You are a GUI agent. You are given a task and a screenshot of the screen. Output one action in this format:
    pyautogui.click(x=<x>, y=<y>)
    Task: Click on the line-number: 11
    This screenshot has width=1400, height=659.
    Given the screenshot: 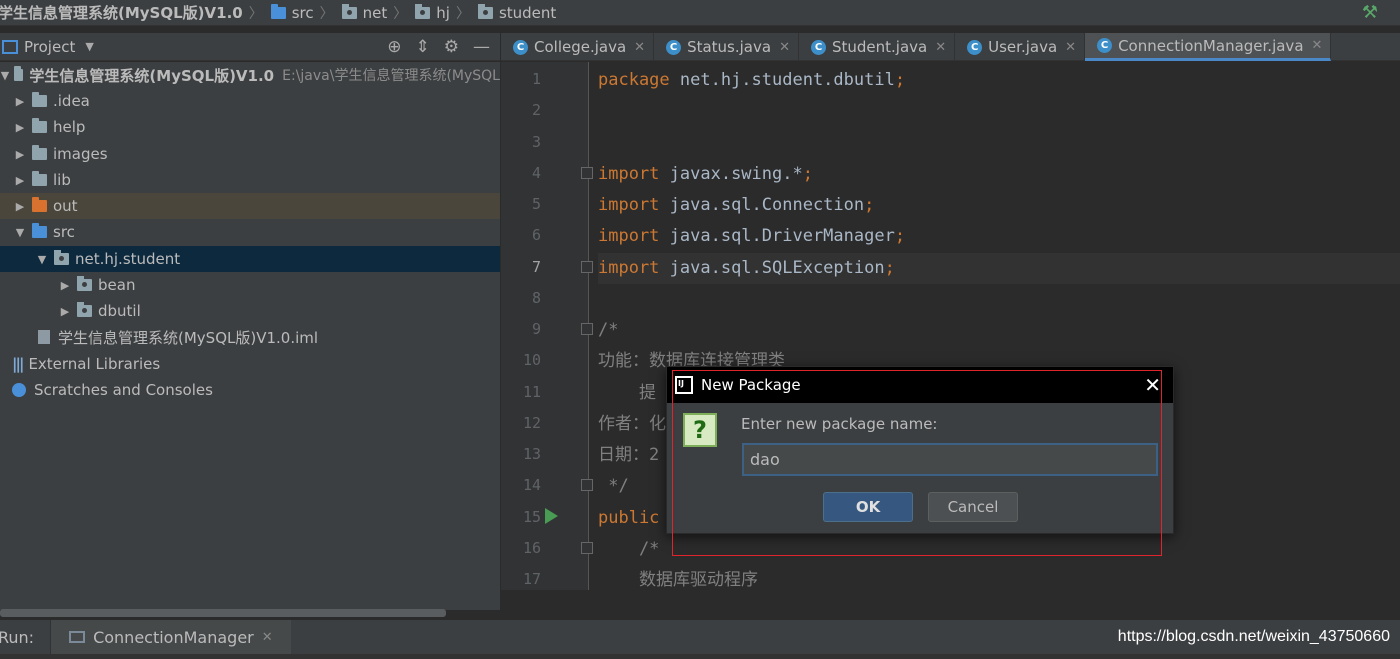 What is the action you would take?
    pyautogui.click(x=531, y=392)
    